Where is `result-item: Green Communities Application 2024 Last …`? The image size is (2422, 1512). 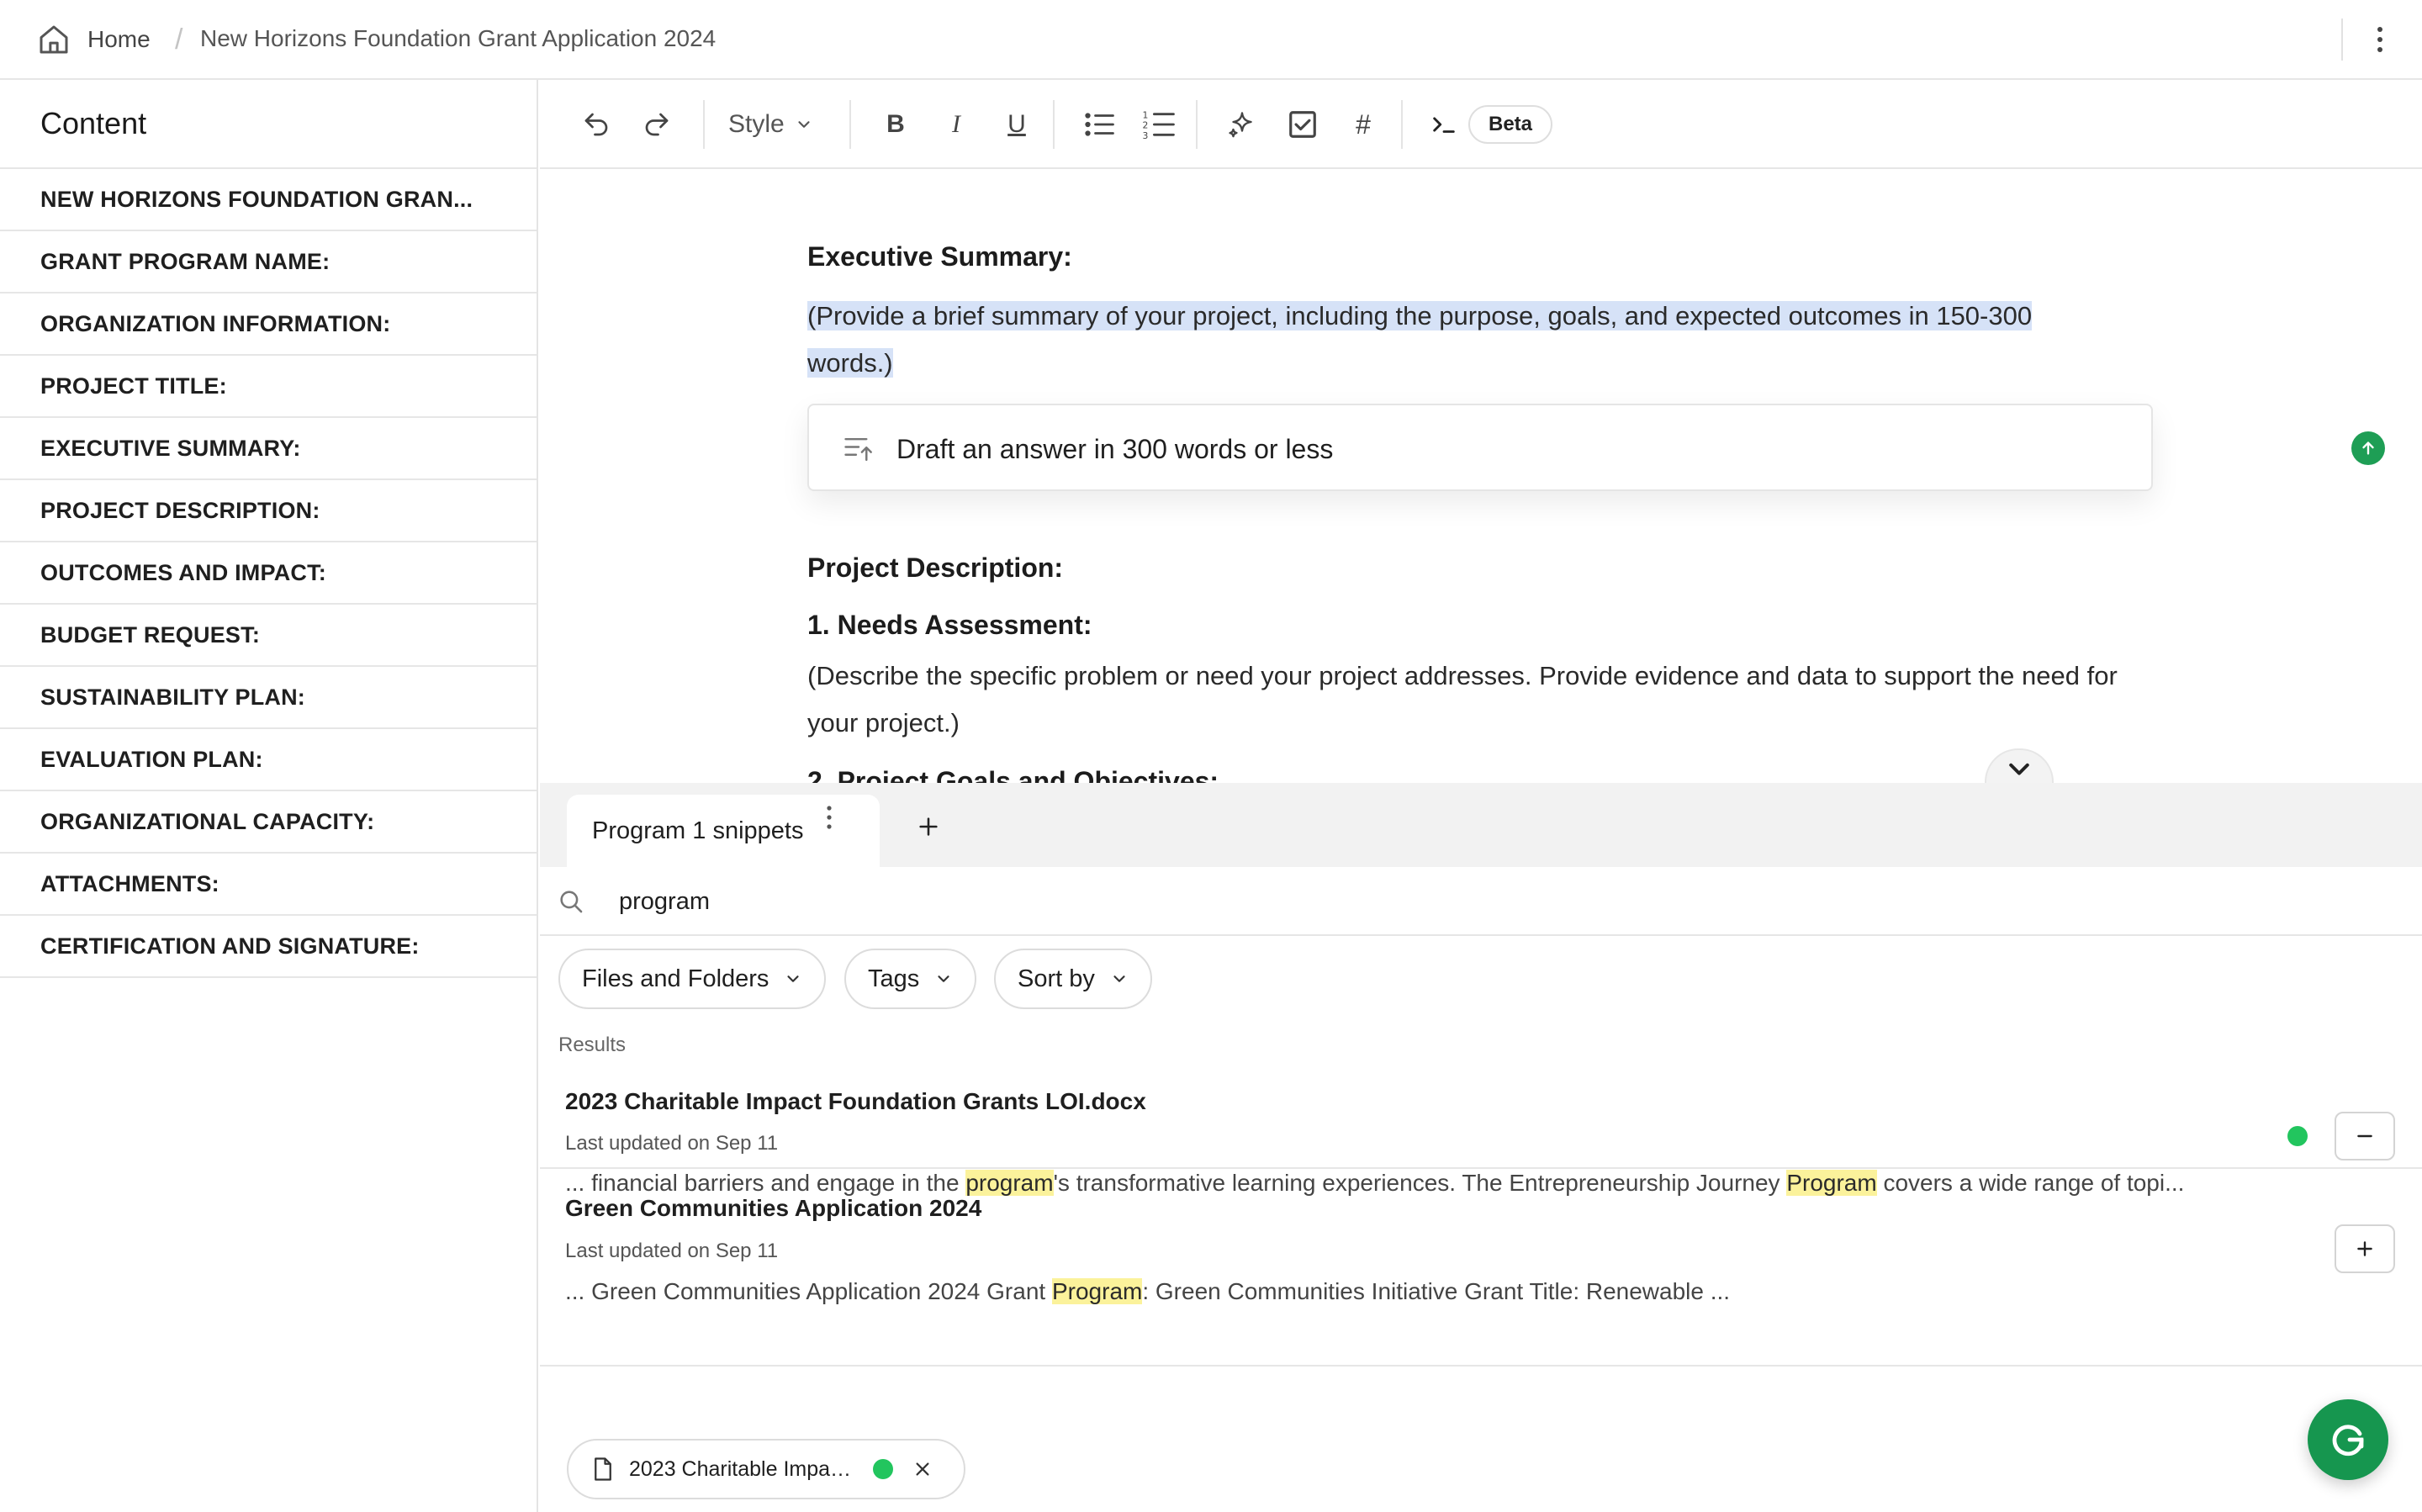 result-item: Green Communities Application 2024 Last … is located at coordinates (1481, 1268).